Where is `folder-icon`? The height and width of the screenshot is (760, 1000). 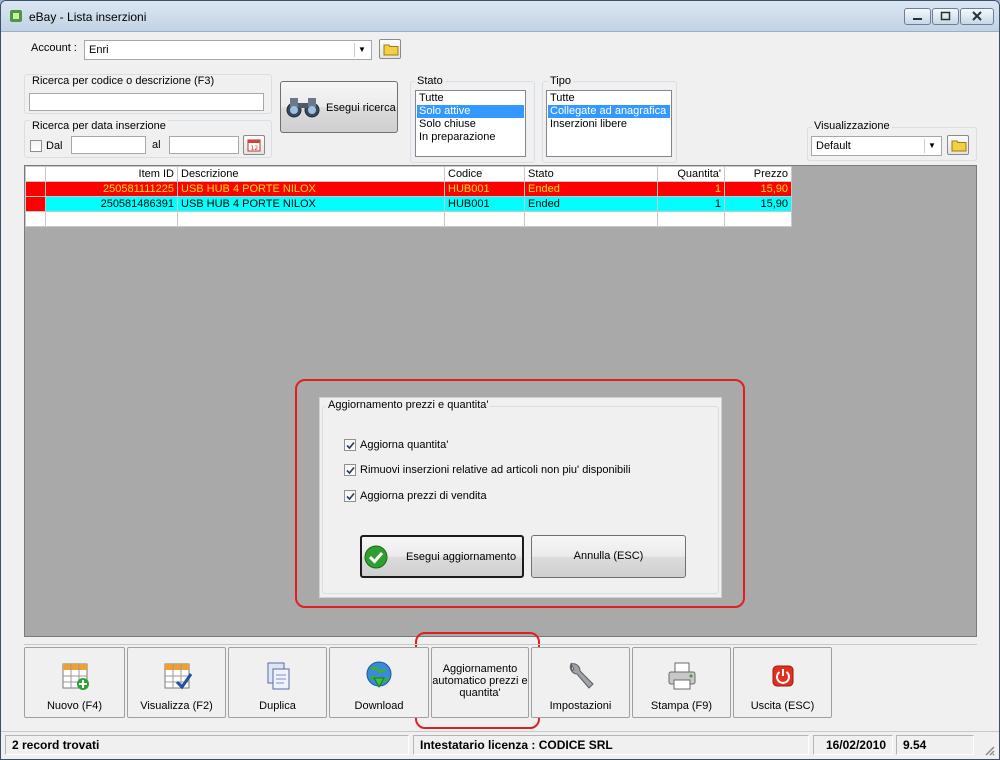
folder-icon is located at coordinates (959, 146).